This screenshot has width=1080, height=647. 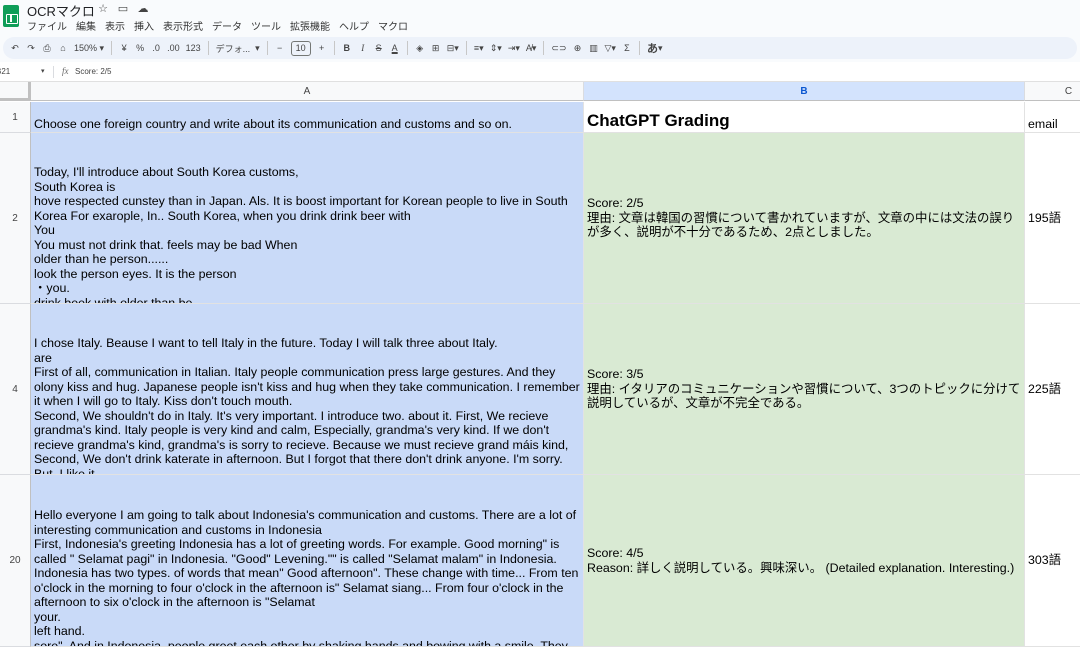 I want to click on formula-input: Score: 2/5, so click(x=93, y=71).